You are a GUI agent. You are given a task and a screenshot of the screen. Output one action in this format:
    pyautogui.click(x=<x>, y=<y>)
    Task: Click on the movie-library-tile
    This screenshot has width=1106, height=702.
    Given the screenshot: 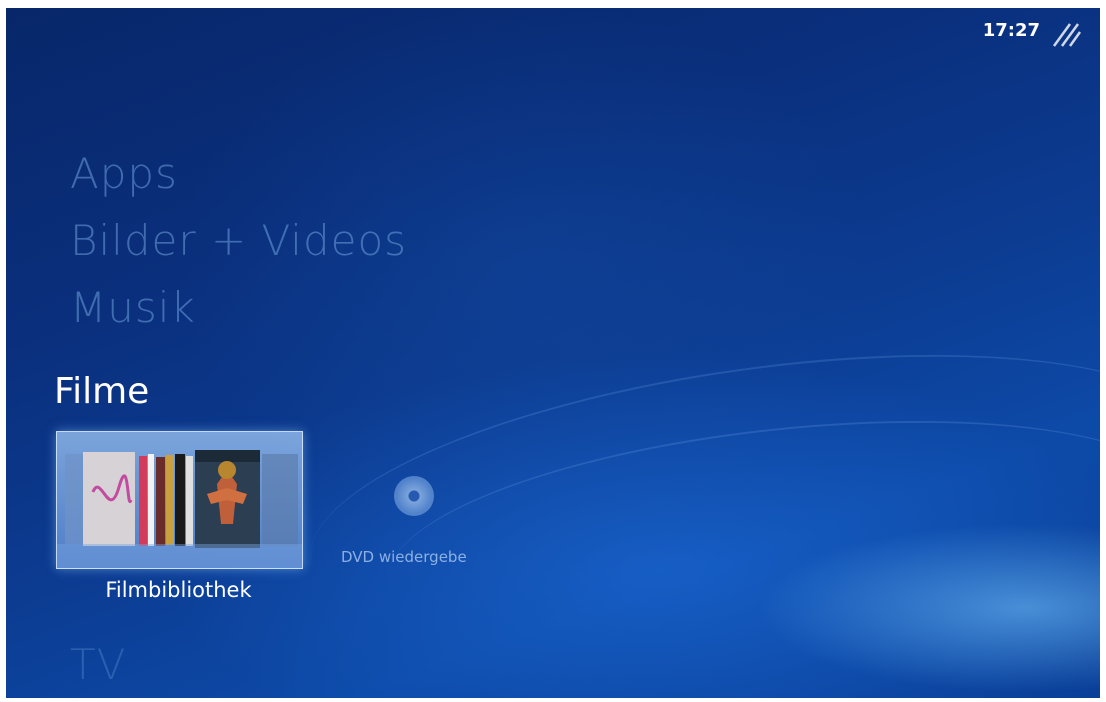 What is the action you would take?
    pyautogui.click(x=179, y=500)
    